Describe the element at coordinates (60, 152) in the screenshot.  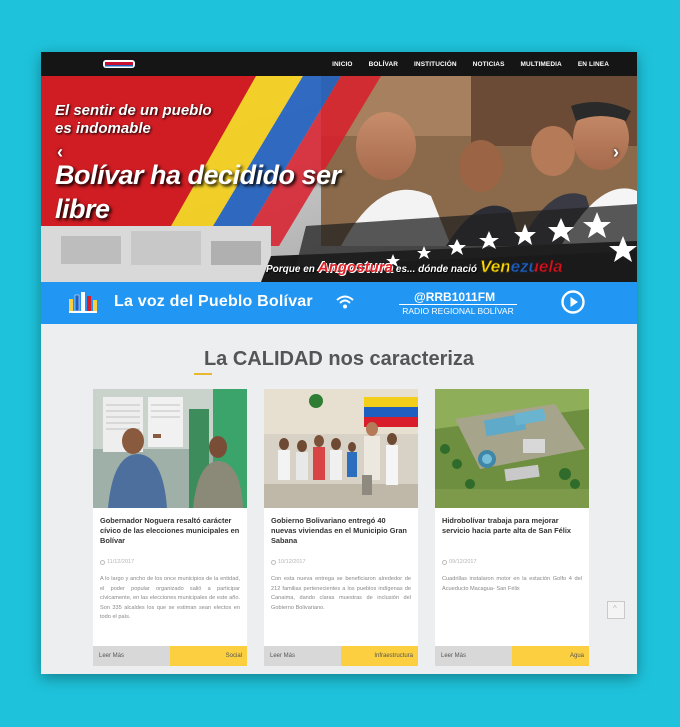
I see `carousel-prev-arrow-icon: ‹` at that location.